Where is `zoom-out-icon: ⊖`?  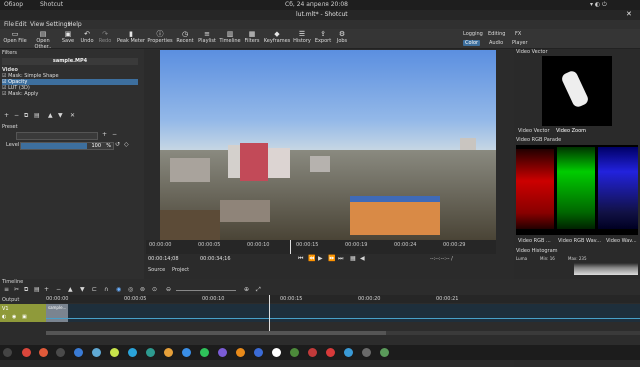 zoom-out-icon: ⊖ is located at coordinates (168, 289).